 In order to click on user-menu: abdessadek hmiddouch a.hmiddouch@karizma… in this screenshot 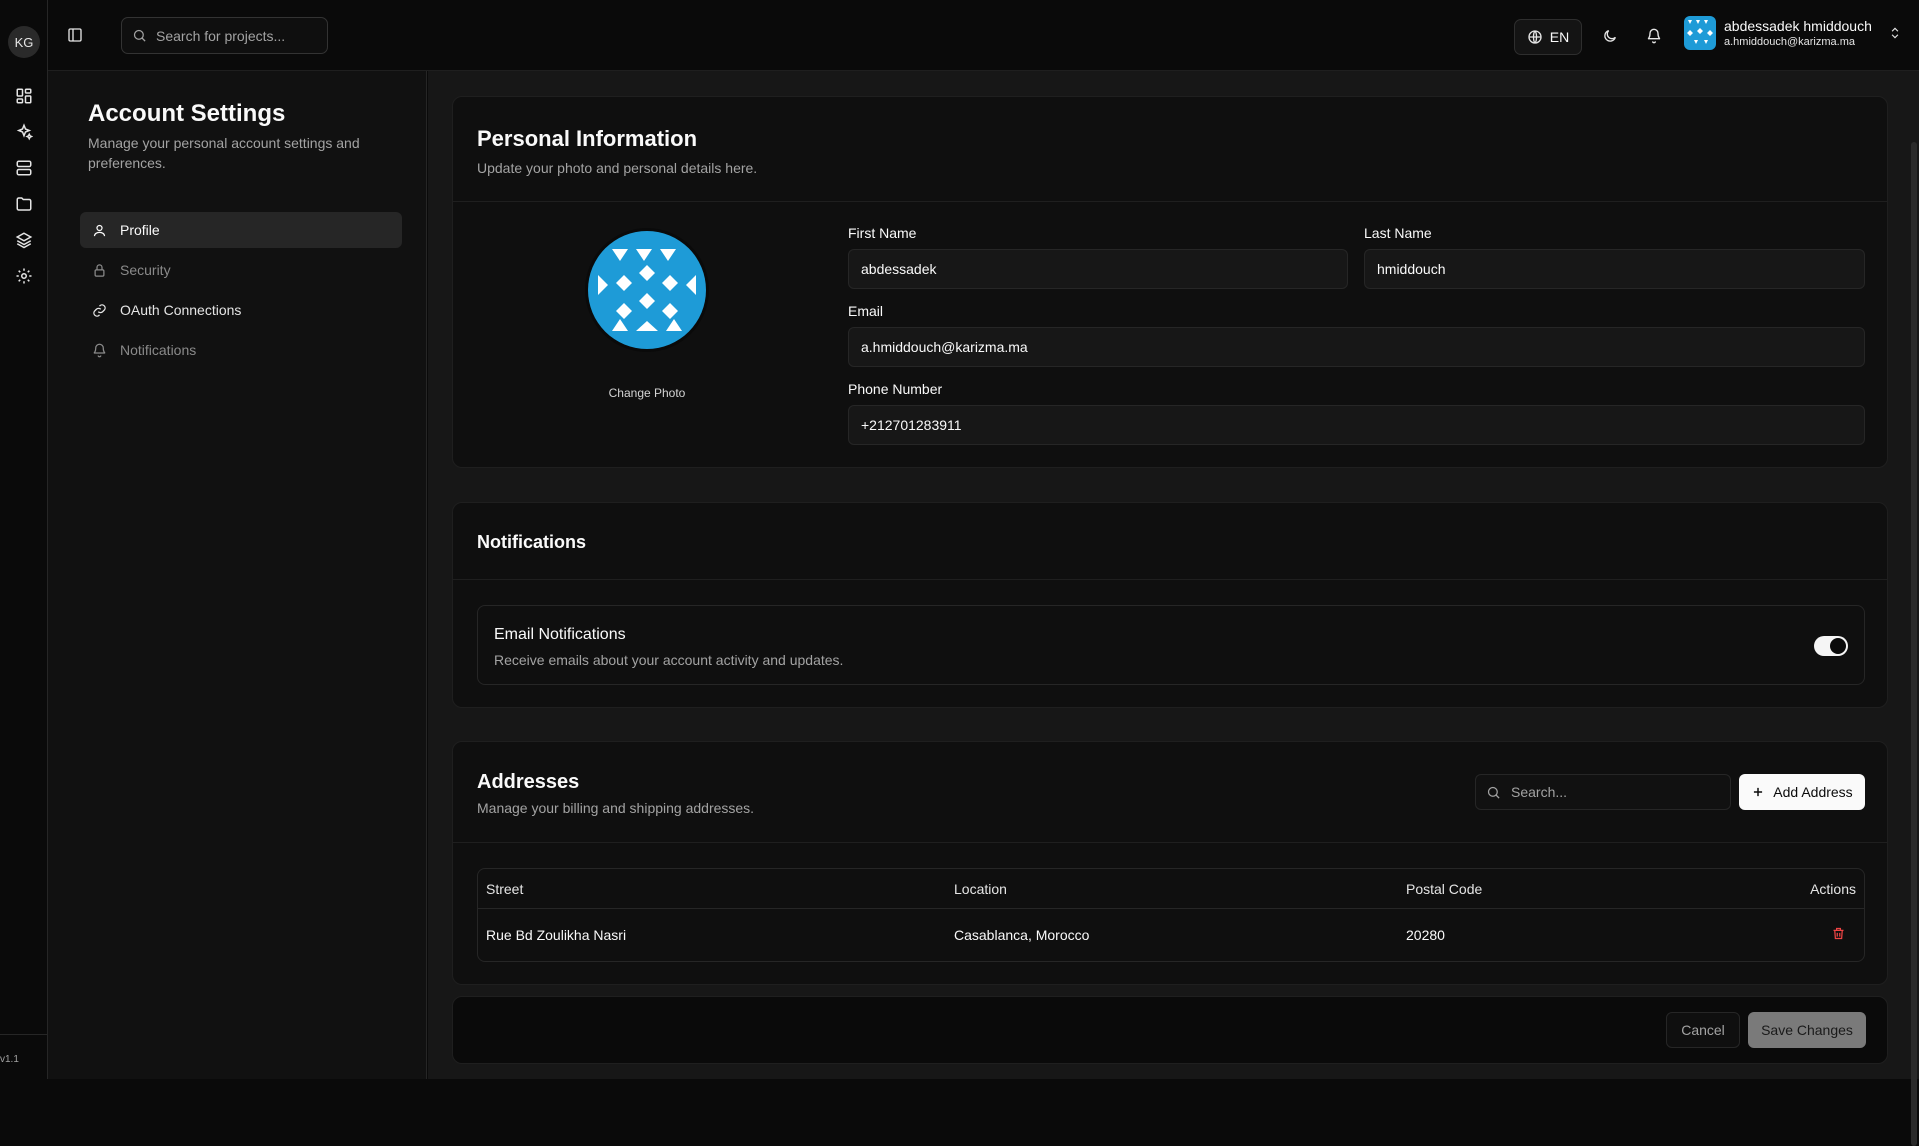, I will do `click(1793, 33)`.